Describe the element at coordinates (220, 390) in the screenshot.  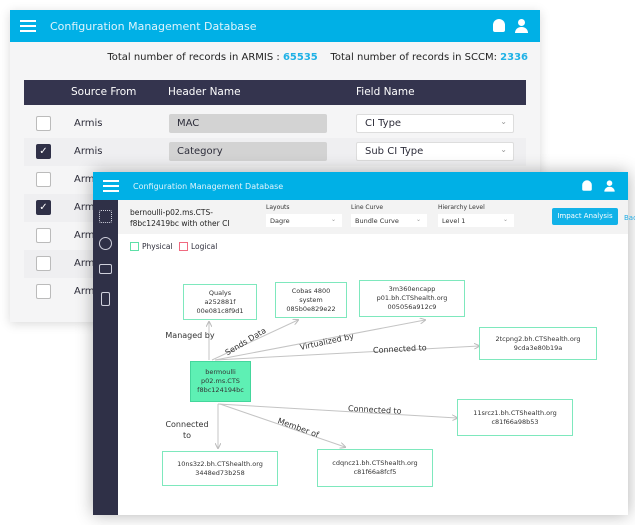
I see `node-text: f8bc124194bc` at that location.